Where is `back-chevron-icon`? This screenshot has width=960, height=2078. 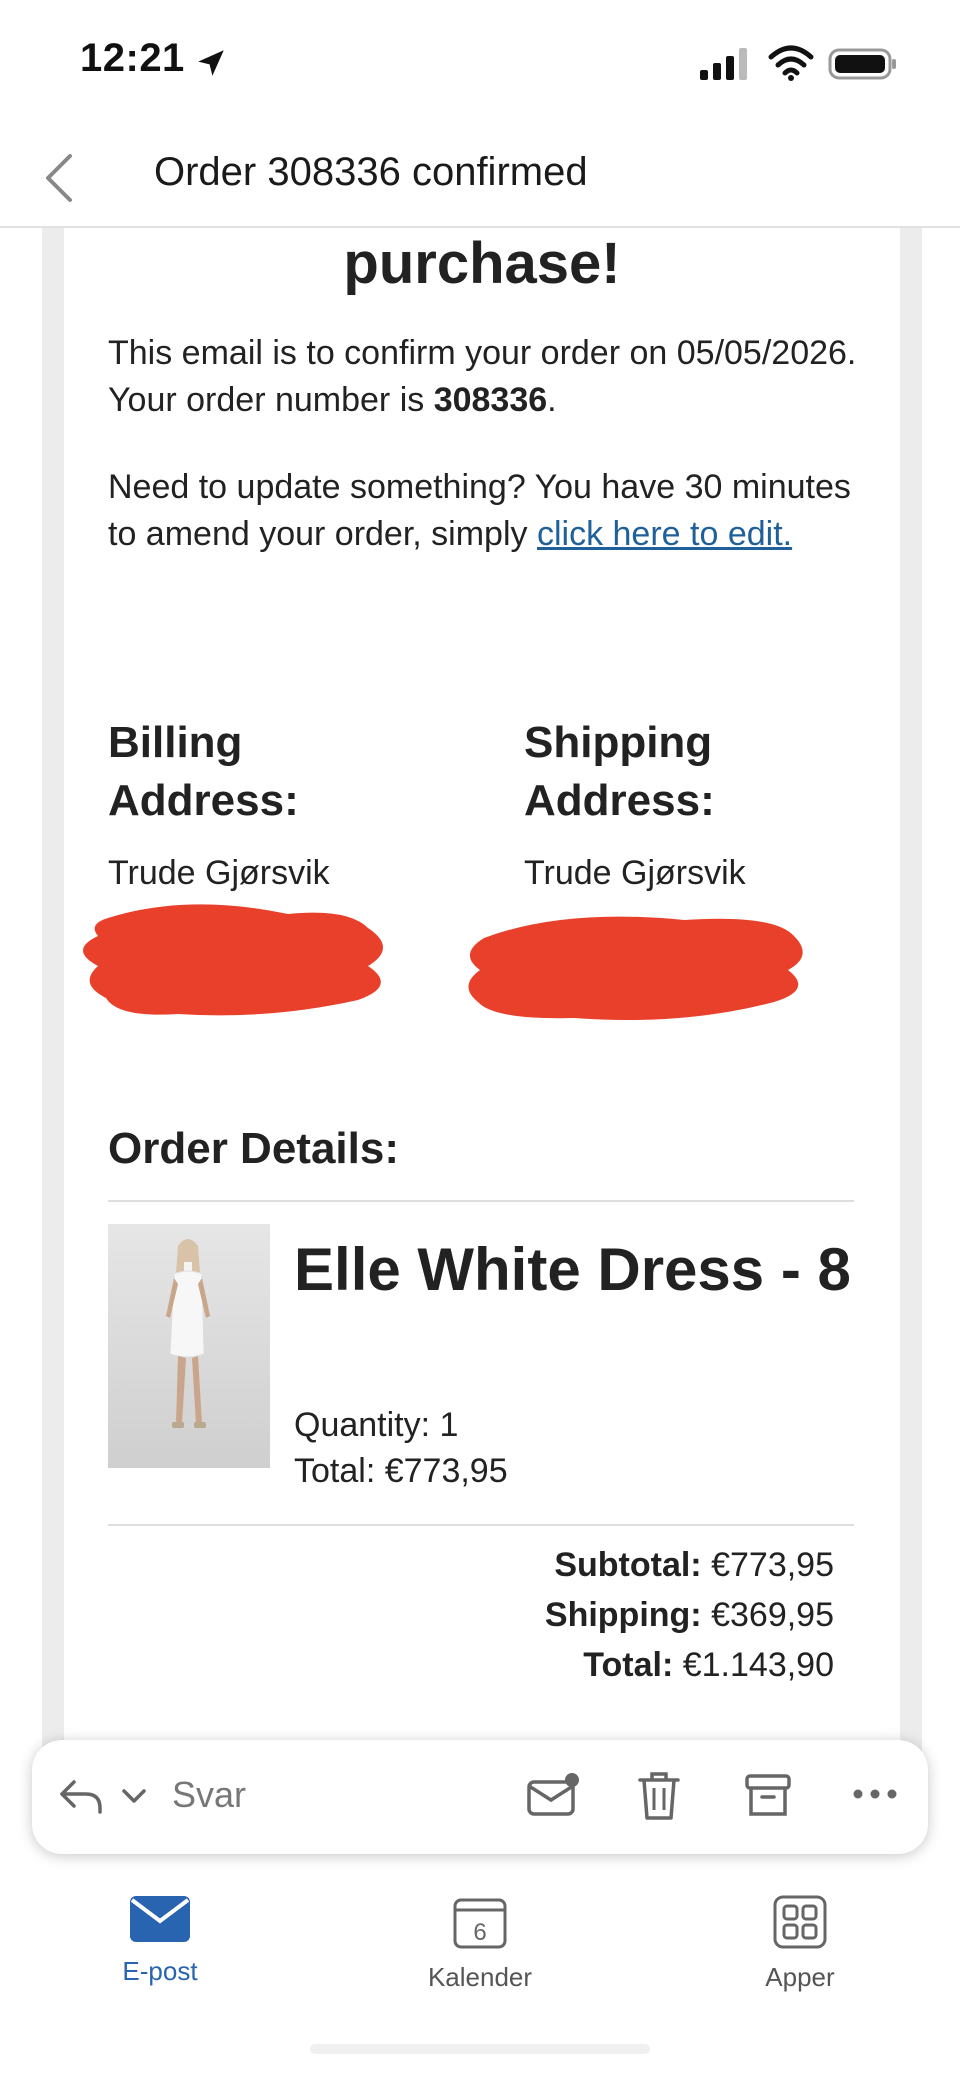 back-chevron-icon is located at coordinates (60, 178).